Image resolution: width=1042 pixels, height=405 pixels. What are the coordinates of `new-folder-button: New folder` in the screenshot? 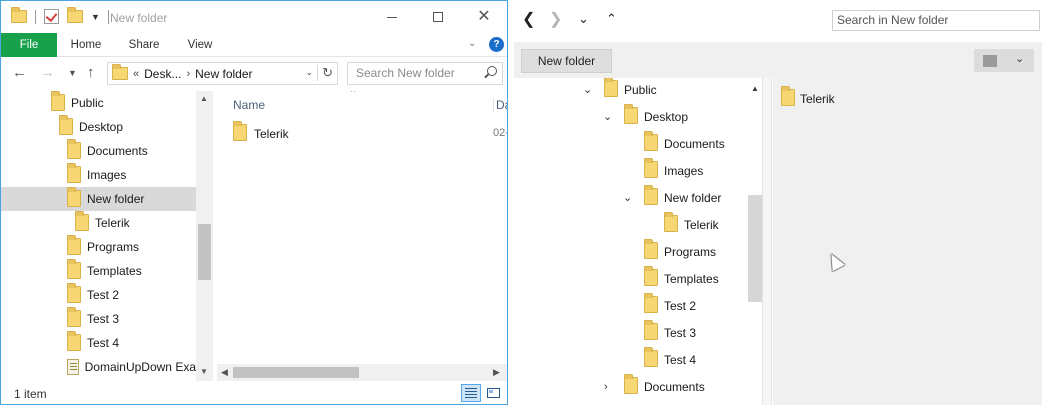 It's located at (566, 61).